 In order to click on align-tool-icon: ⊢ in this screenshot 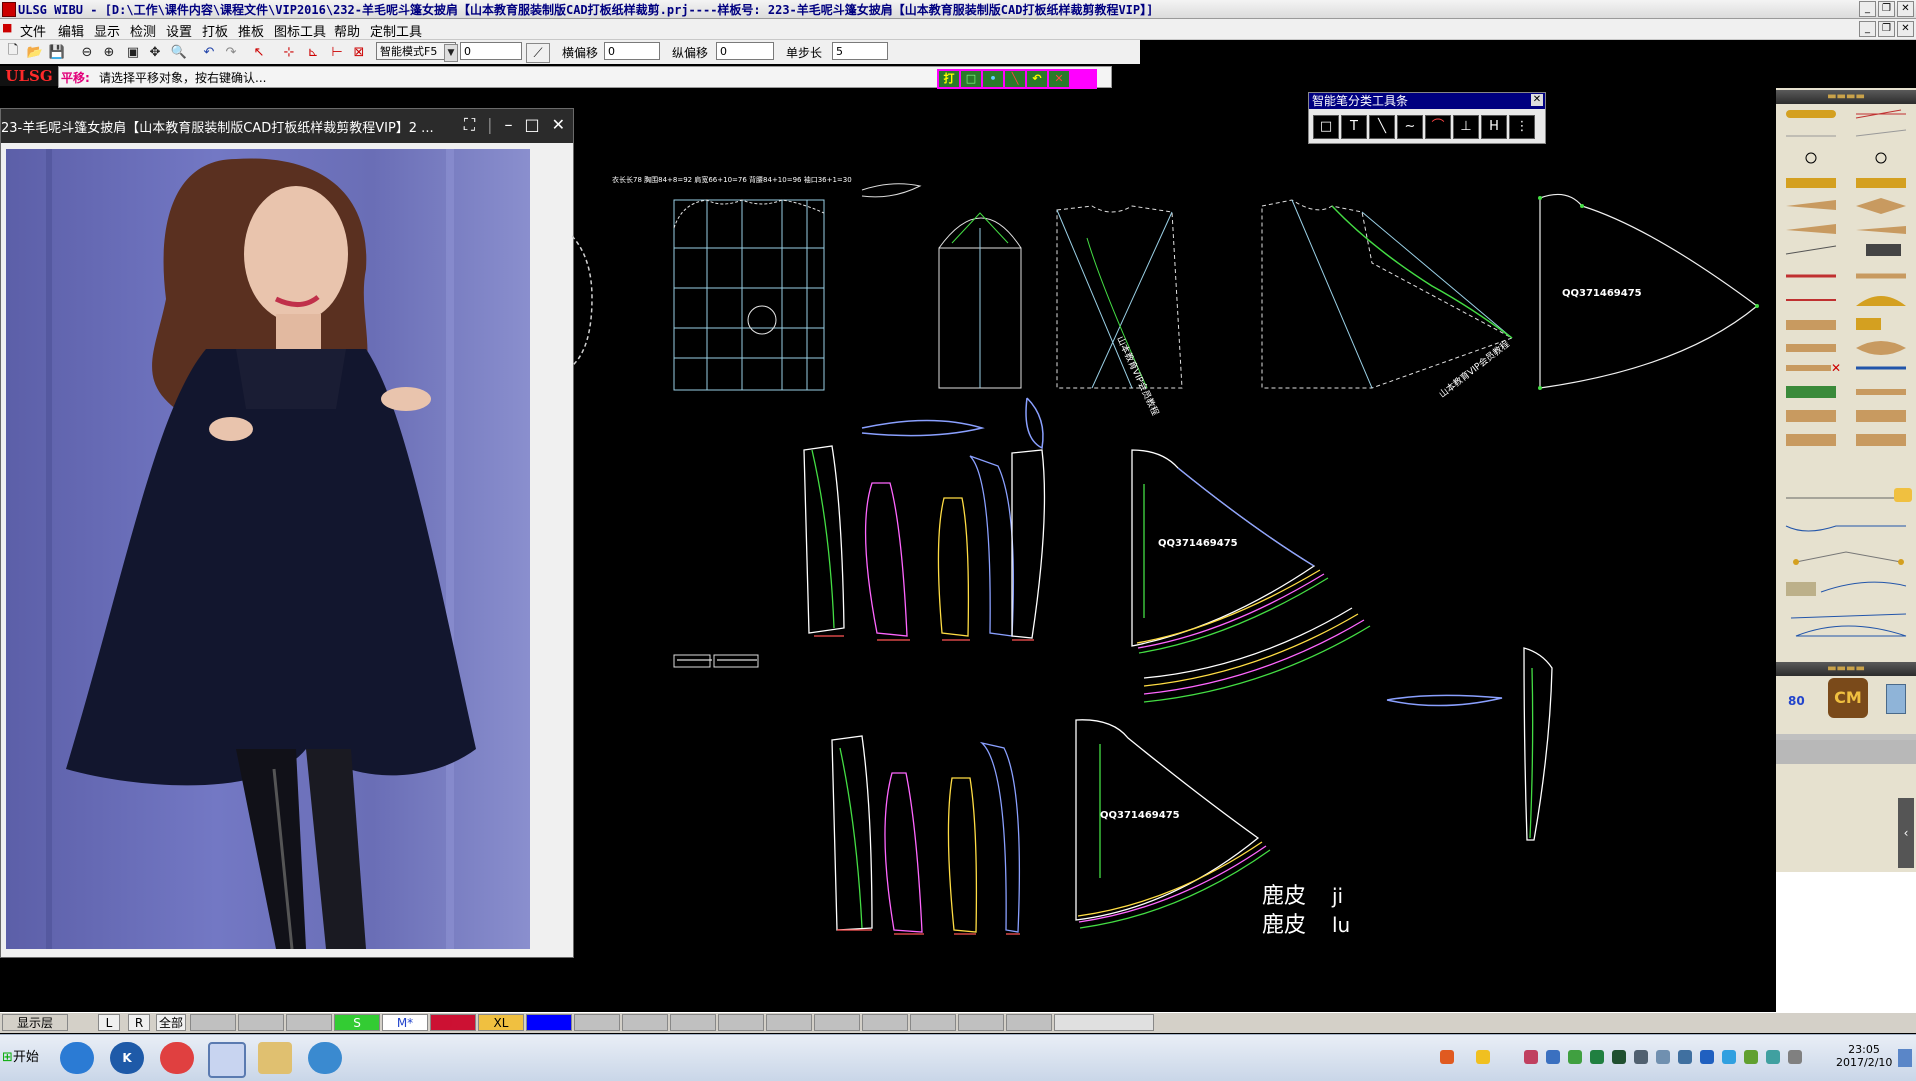, I will do `click(337, 52)`.